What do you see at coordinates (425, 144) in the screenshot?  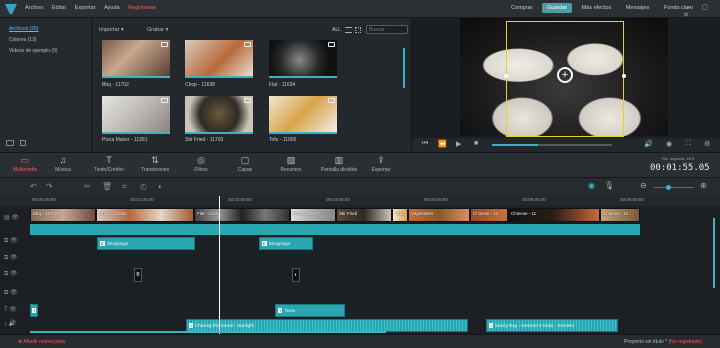 I see `prev-frame-icon: ⏮` at bounding box center [425, 144].